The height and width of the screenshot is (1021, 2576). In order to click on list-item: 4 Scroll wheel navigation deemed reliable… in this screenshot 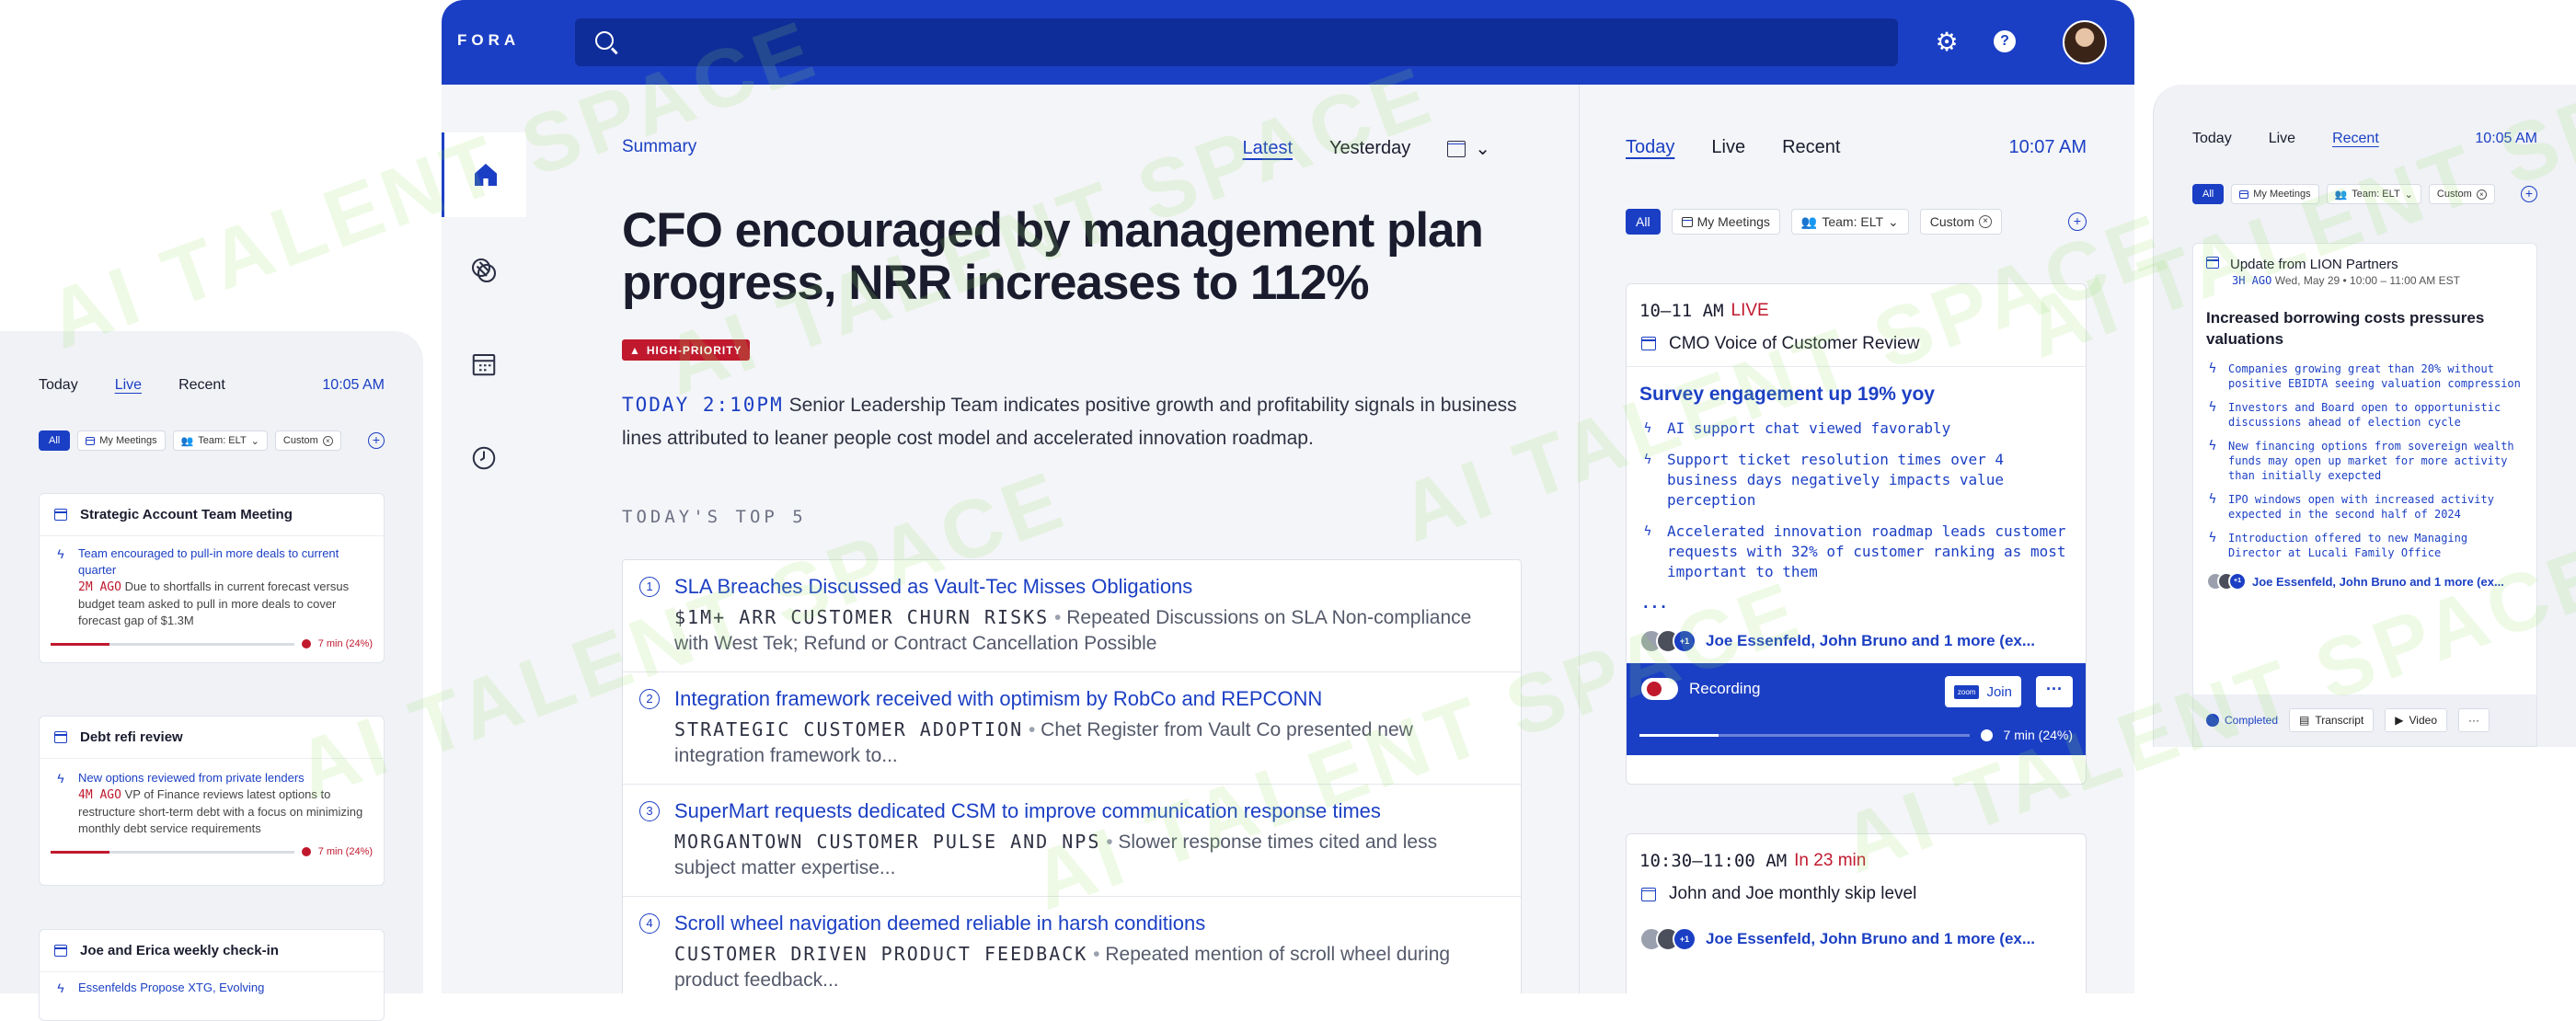, I will do `click(1072, 945)`.